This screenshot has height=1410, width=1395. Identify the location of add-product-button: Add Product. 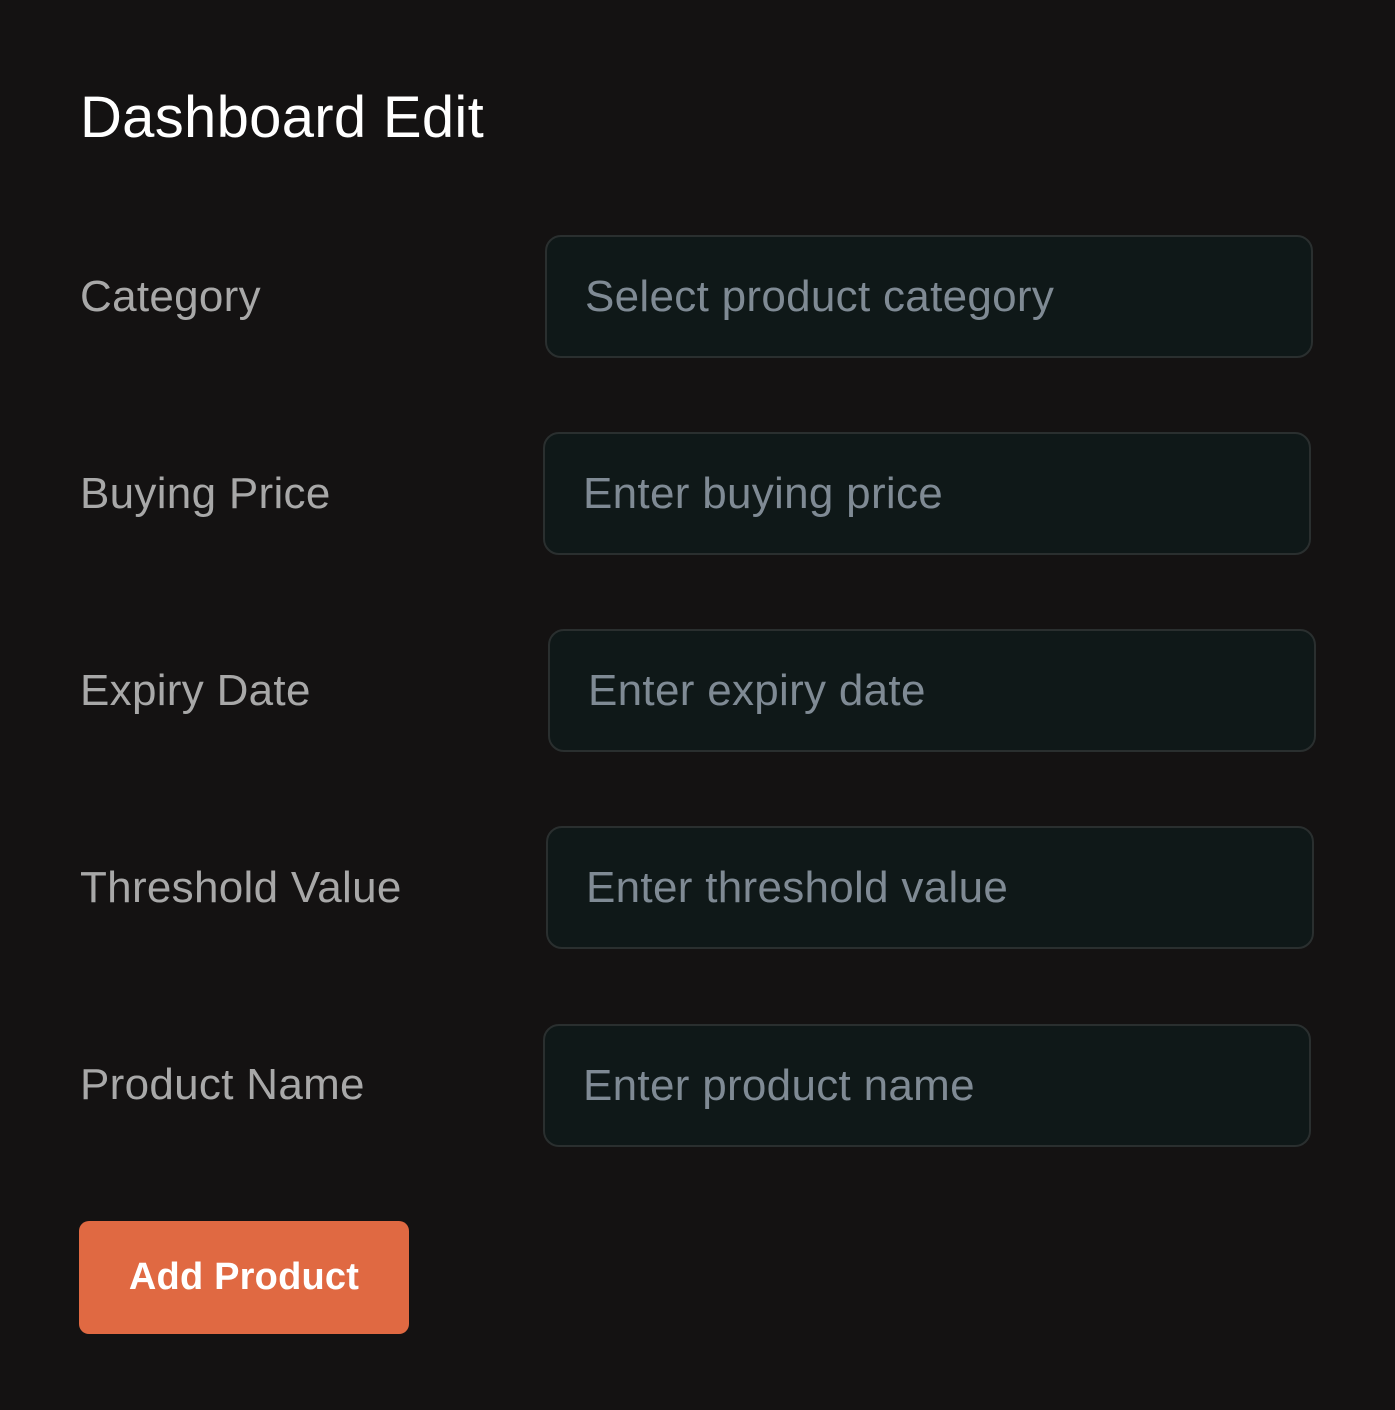
(244, 1277).